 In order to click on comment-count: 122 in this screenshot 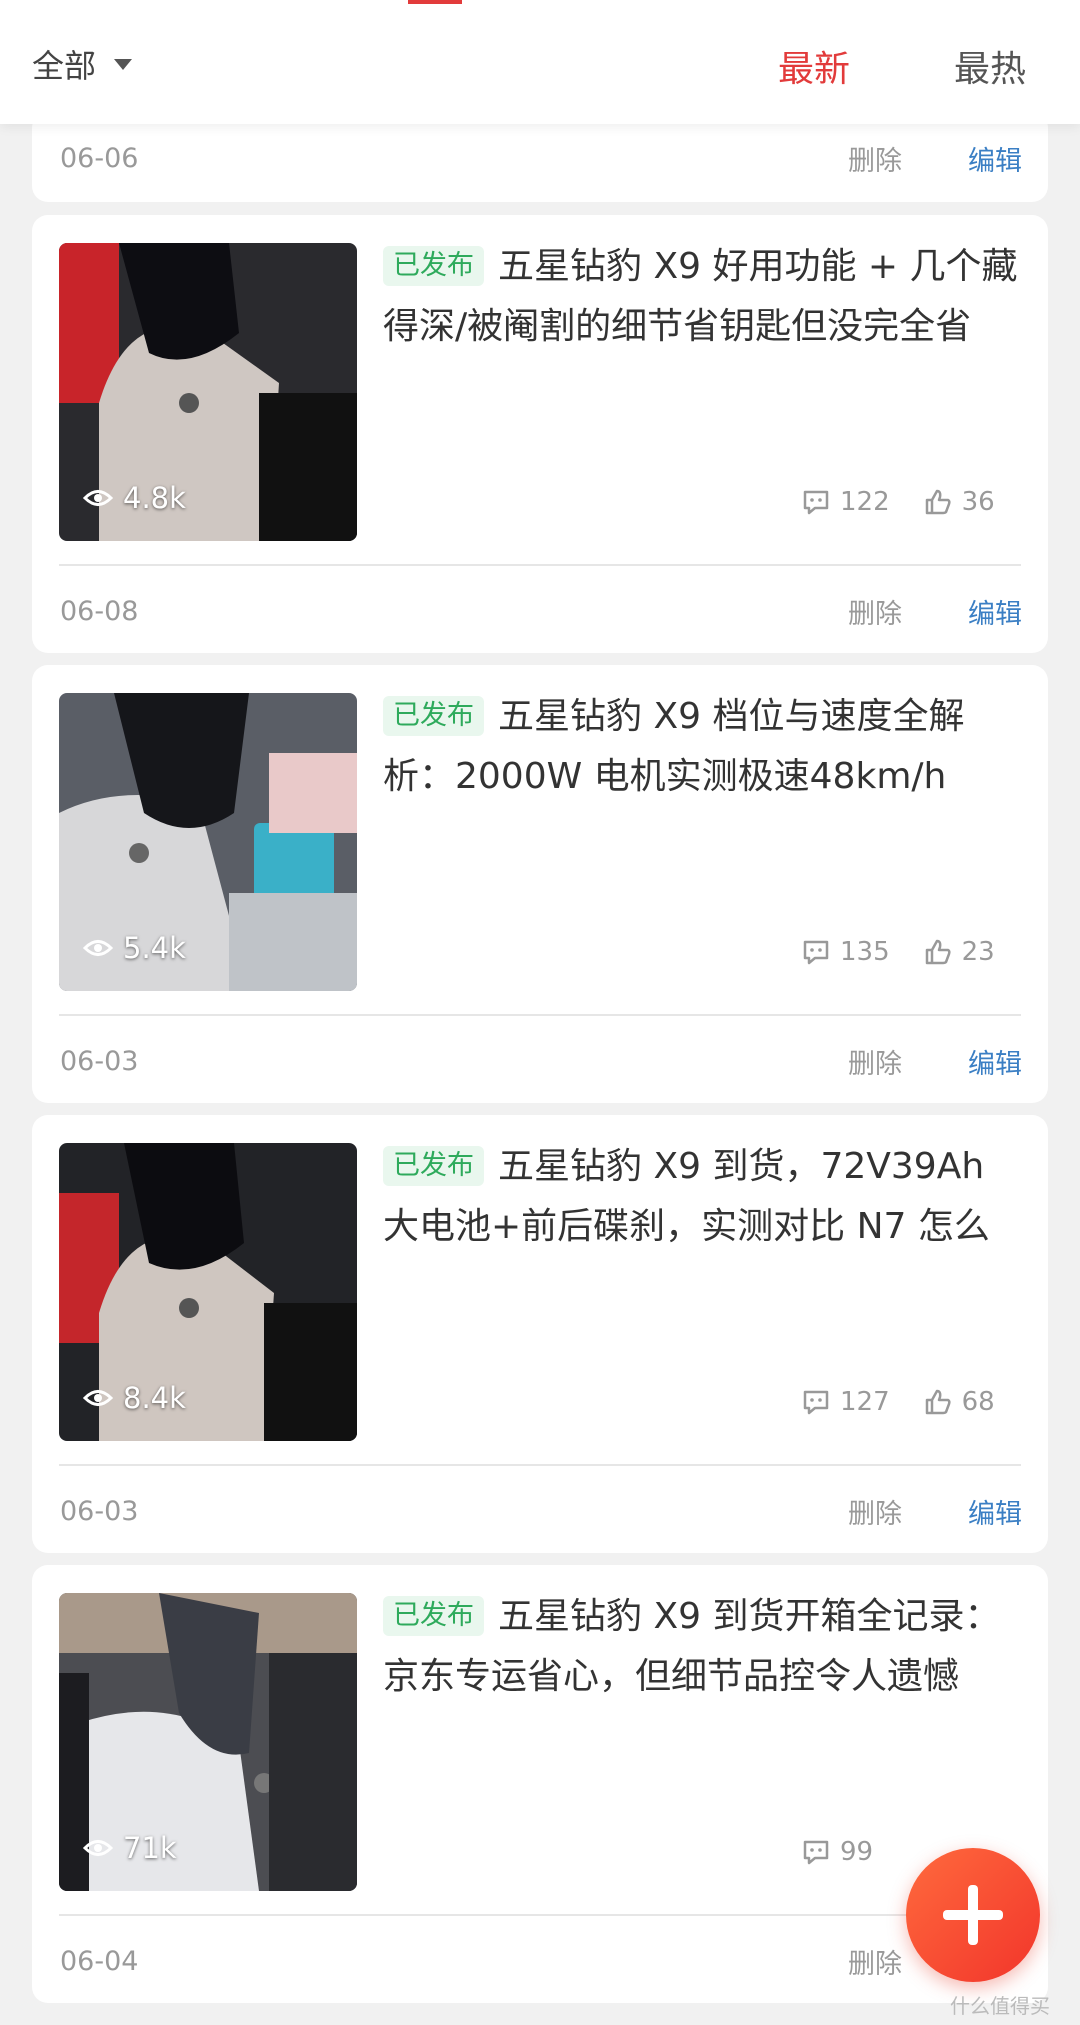, I will do `click(865, 502)`.